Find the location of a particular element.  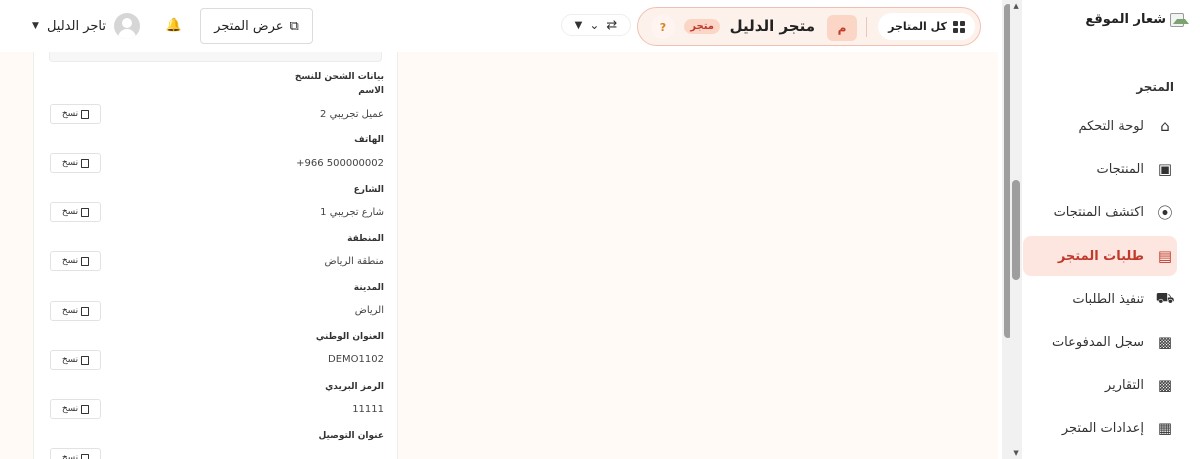

sidebar-item-order-fulfillment: ⛟ تنفيذ الطلبات is located at coordinates (1105, 299).